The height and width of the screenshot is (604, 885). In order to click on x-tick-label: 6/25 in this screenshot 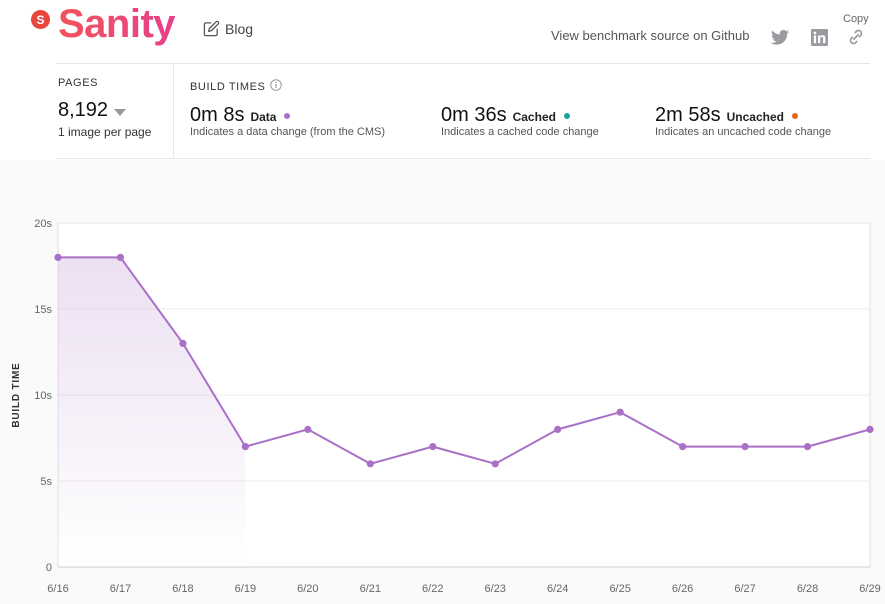, I will do `click(619, 589)`.